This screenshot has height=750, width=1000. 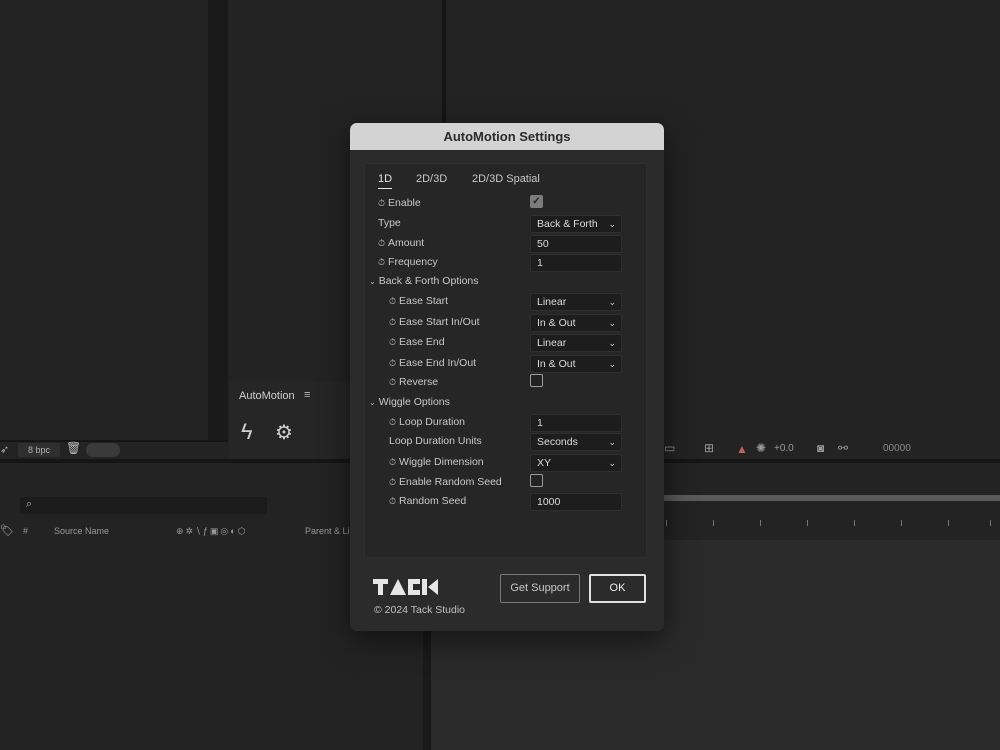 What do you see at coordinates (784, 448) in the screenshot?
I see `exposure-value: +0.0` at bounding box center [784, 448].